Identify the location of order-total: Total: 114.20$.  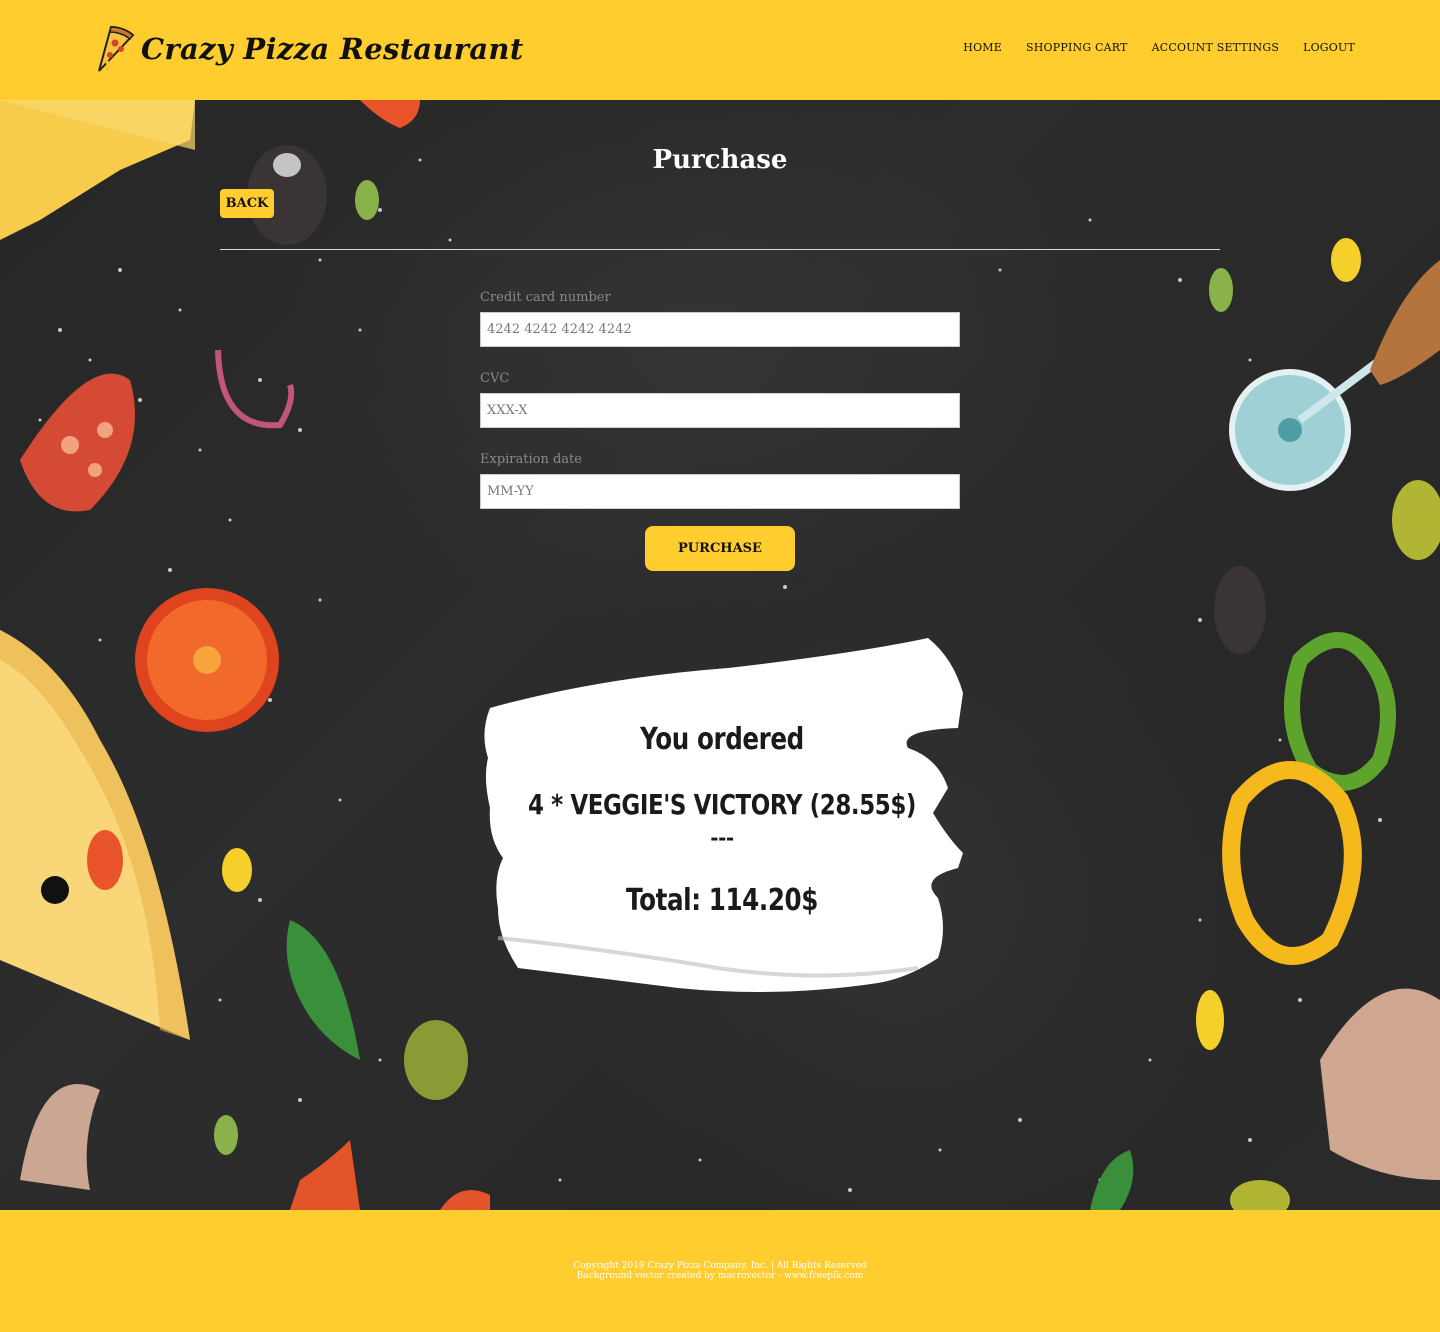
(722, 900).